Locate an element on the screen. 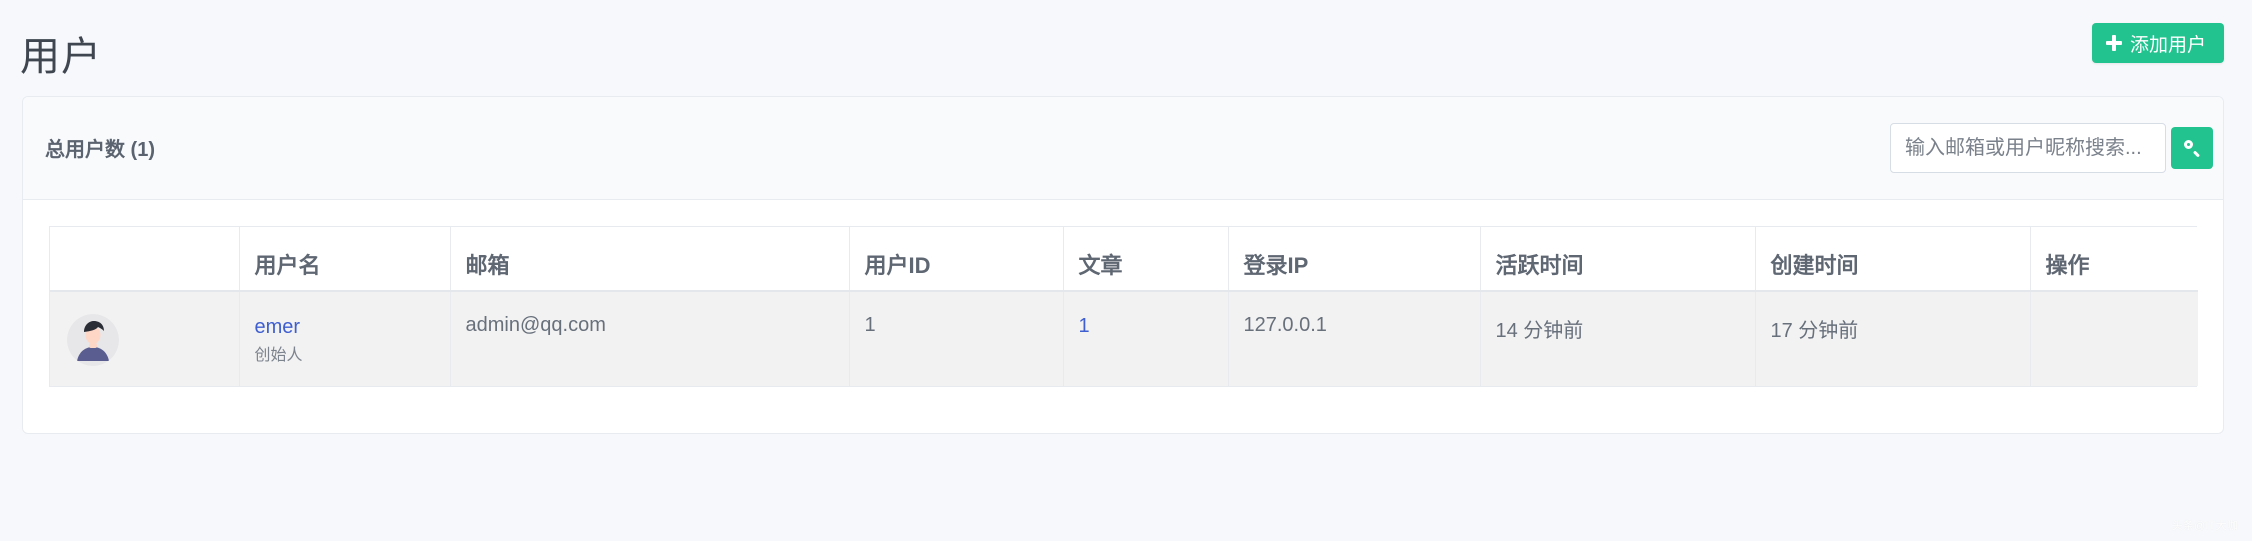  table-header-created-time: 创建时间 is located at coordinates (1893, 259).